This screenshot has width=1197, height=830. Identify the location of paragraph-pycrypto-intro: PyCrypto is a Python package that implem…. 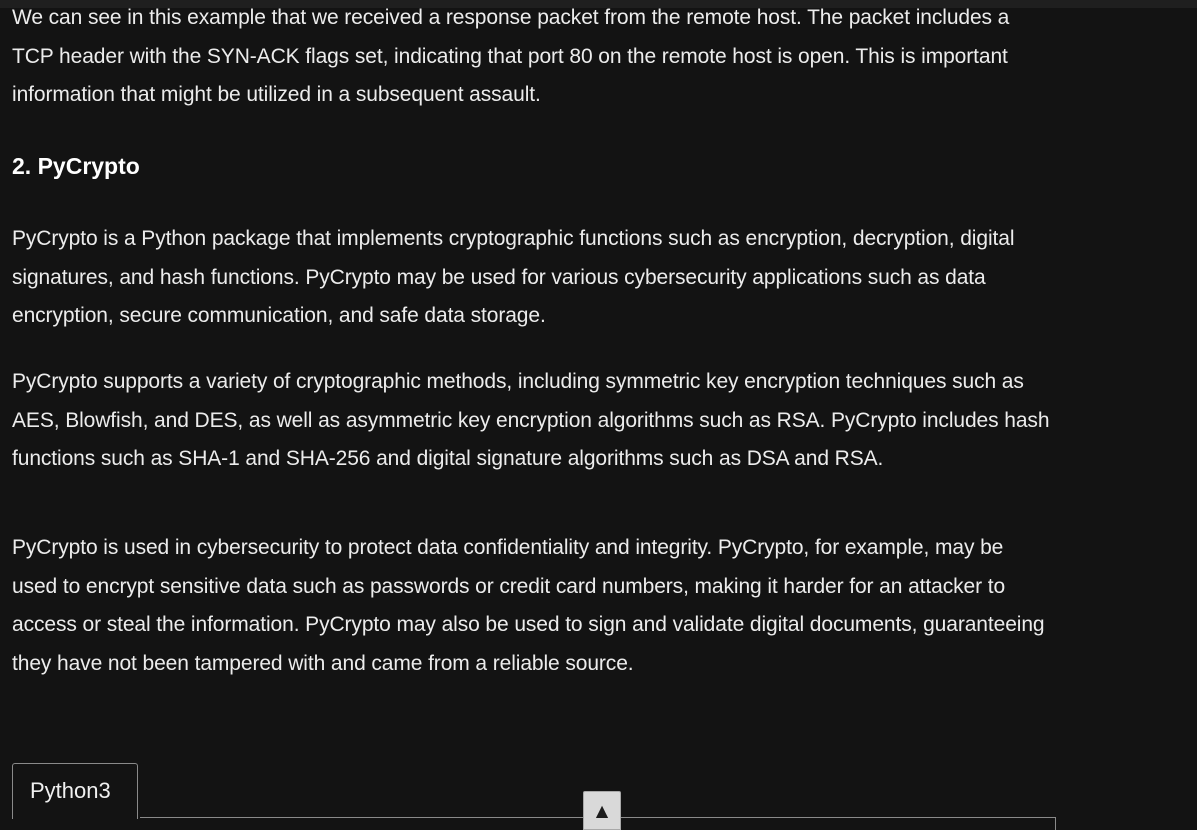
(513, 277).